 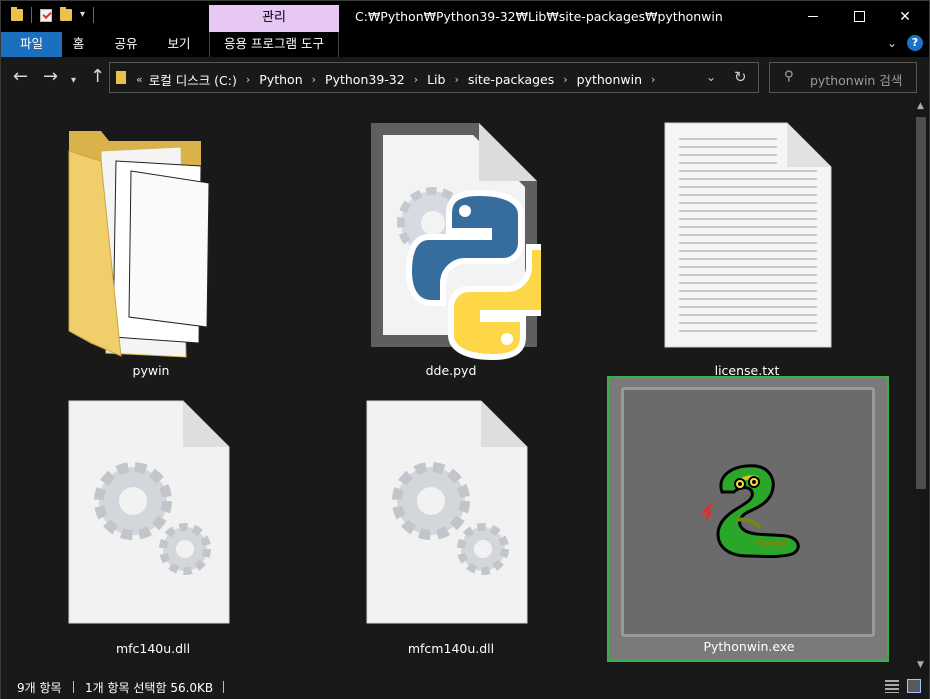 I want to click on vertical-scrollbar: ▲ ▼, so click(x=921, y=387).